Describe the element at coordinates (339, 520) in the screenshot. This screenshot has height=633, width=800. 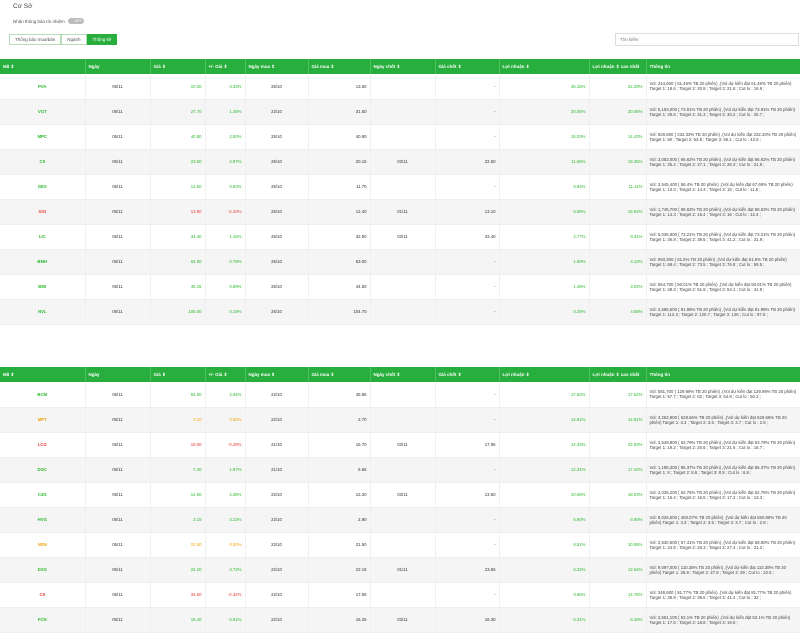
I see `buy-price-cell: 2.90` at that location.